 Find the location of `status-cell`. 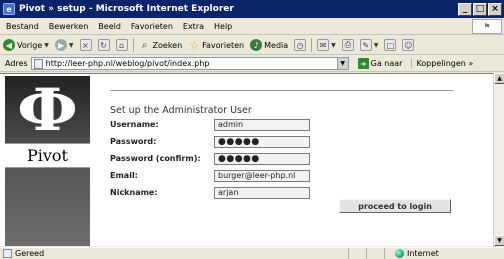

status-cell is located at coordinates (375, 253).